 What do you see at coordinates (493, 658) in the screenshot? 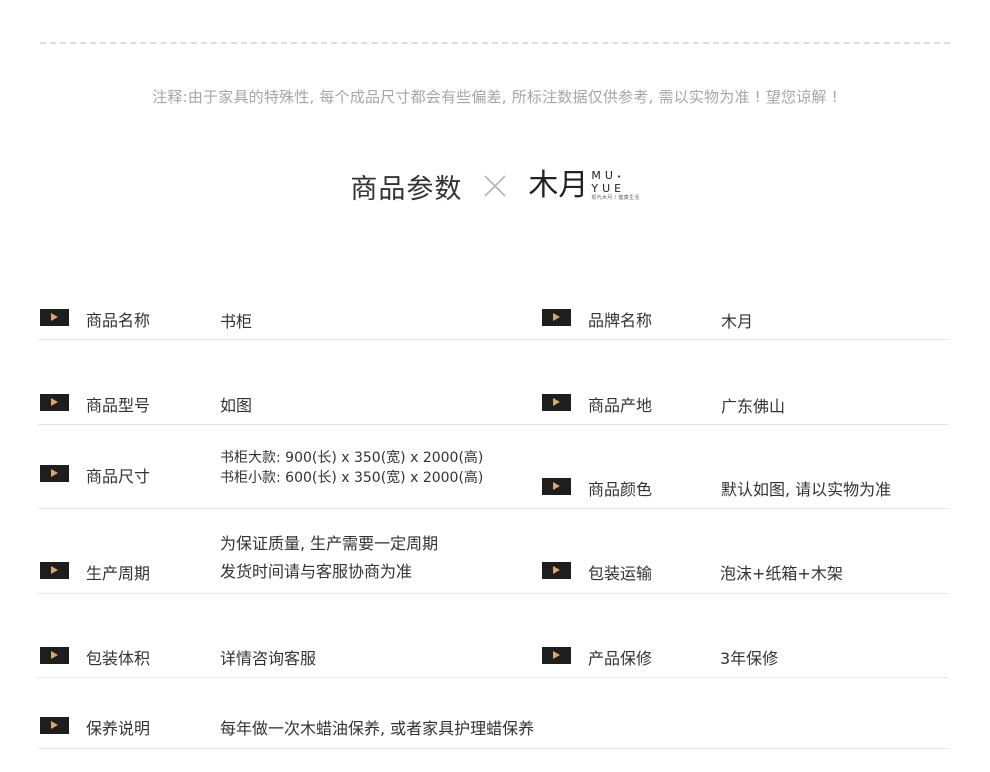
I see `param-row-5: 包装体积 详情咨询客服 产品保修 3年保修` at bounding box center [493, 658].